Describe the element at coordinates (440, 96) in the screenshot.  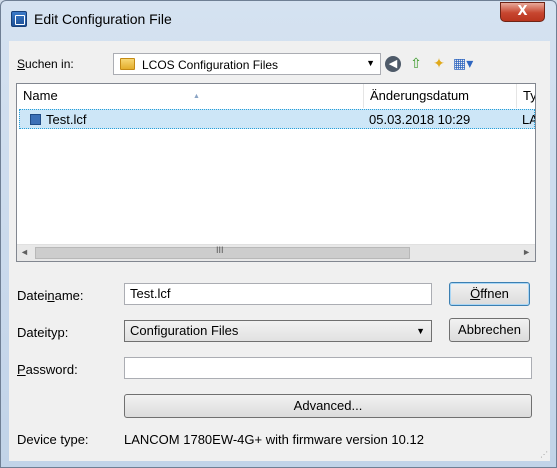
I see `column-header-date: Änderungsdatum` at that location.